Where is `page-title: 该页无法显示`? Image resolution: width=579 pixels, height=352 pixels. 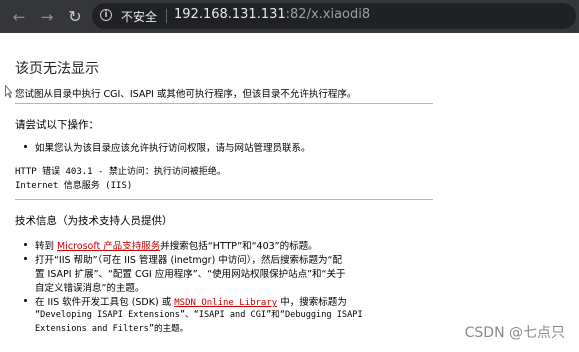 page-title: 该页无法显示 is located at coordinates (57, 69).